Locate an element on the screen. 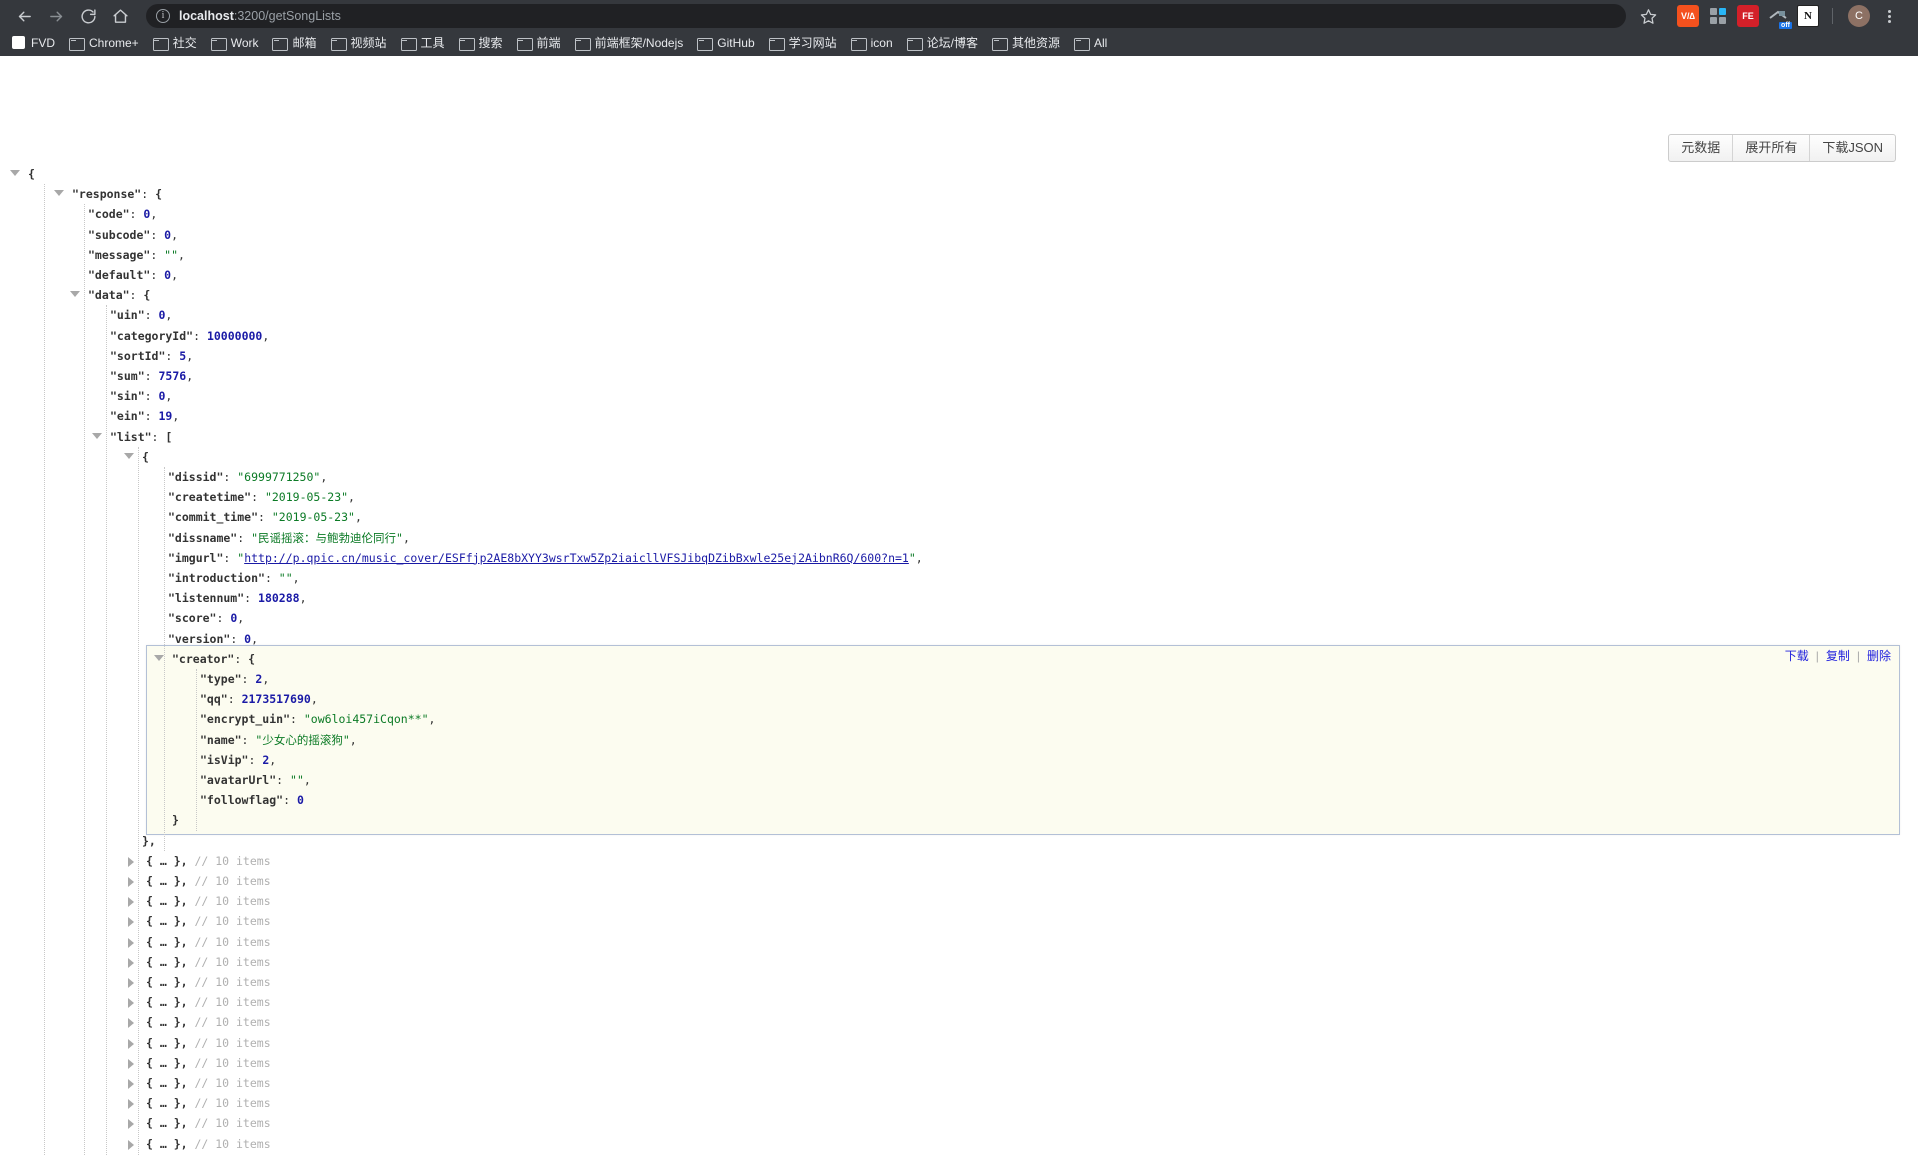  bookmark-item-论坛/博客: 论坛/博客 is located at coordinates (942, 42).